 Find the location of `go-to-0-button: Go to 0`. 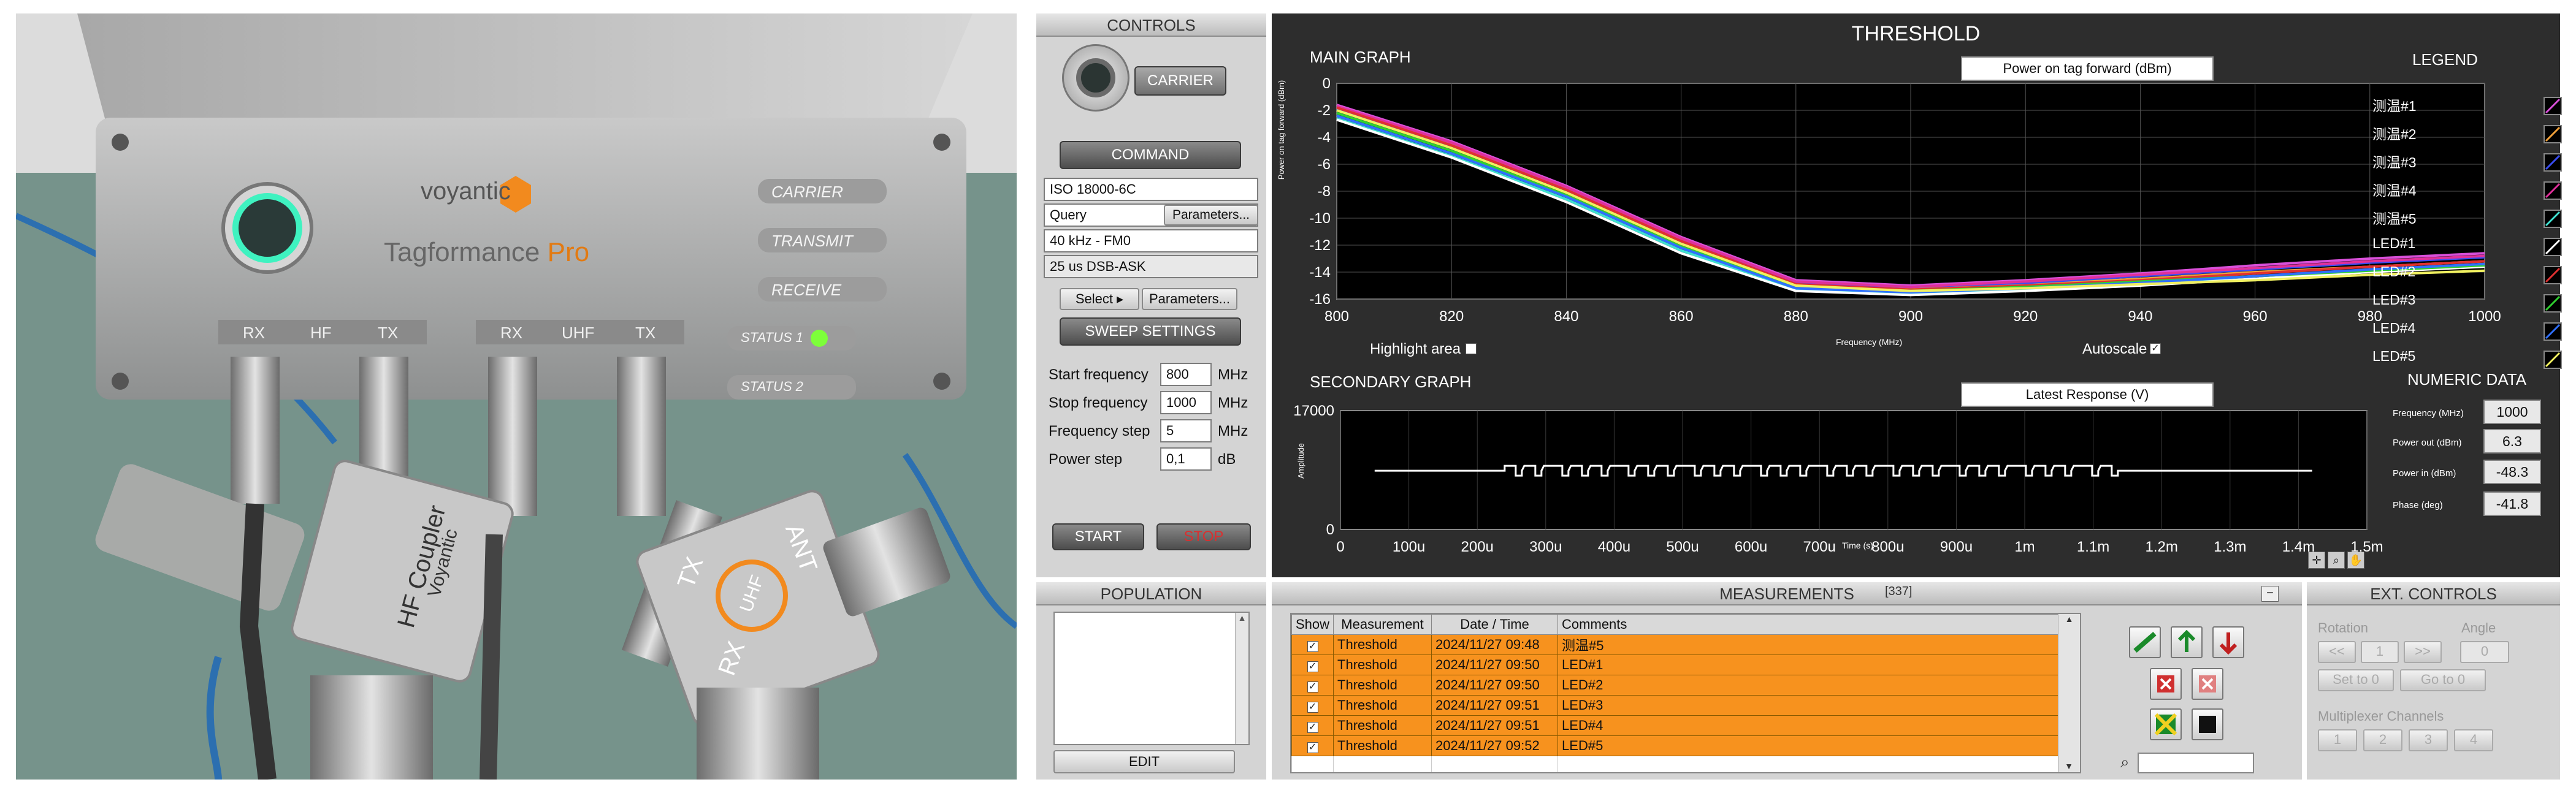

go-to-0-button: Go to 0 is located at coordinates (2443, 680).